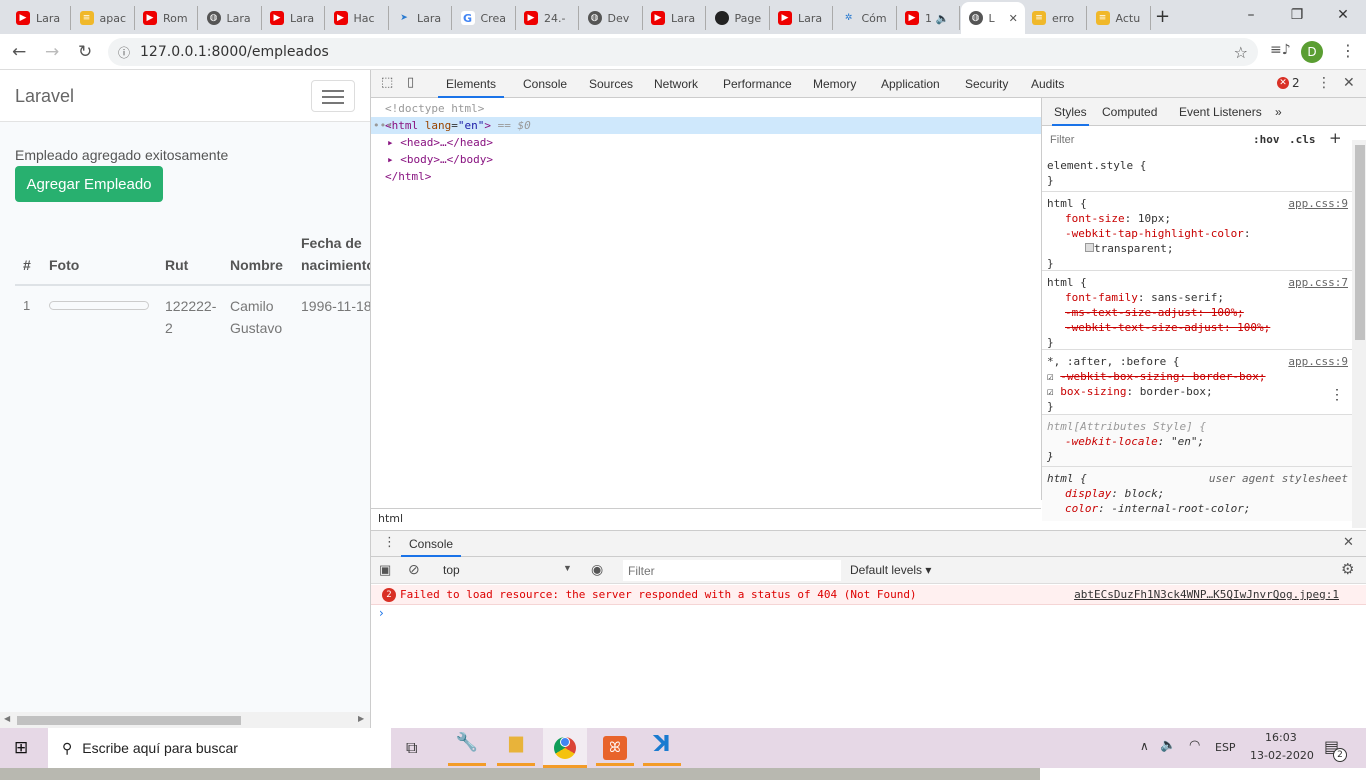  I want to click on devtools-tab-elements: Elements, so click(471, 84).